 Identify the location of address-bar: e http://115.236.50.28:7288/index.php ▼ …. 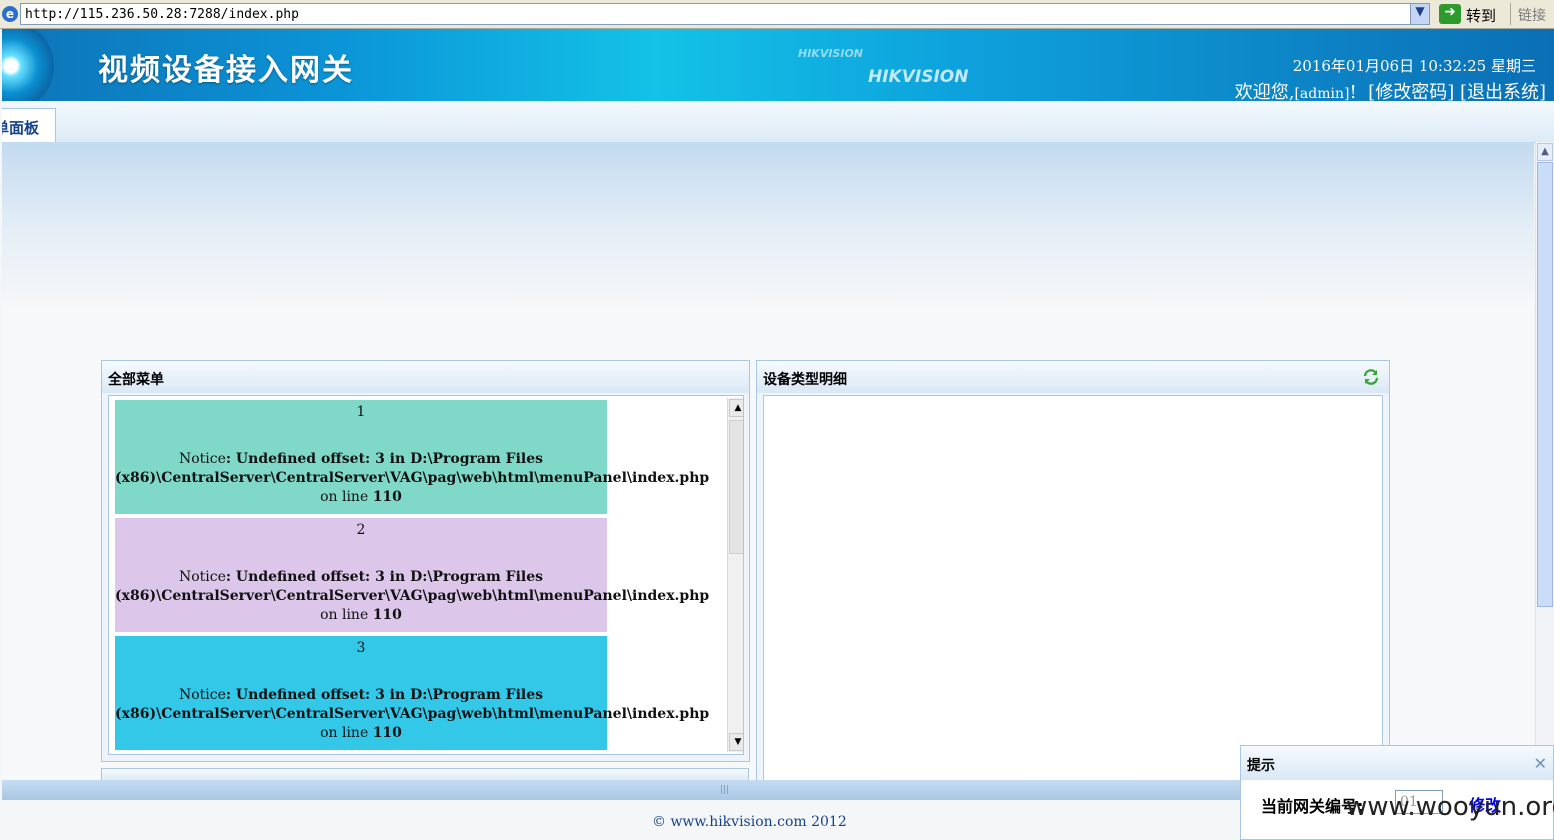
(777, 14).